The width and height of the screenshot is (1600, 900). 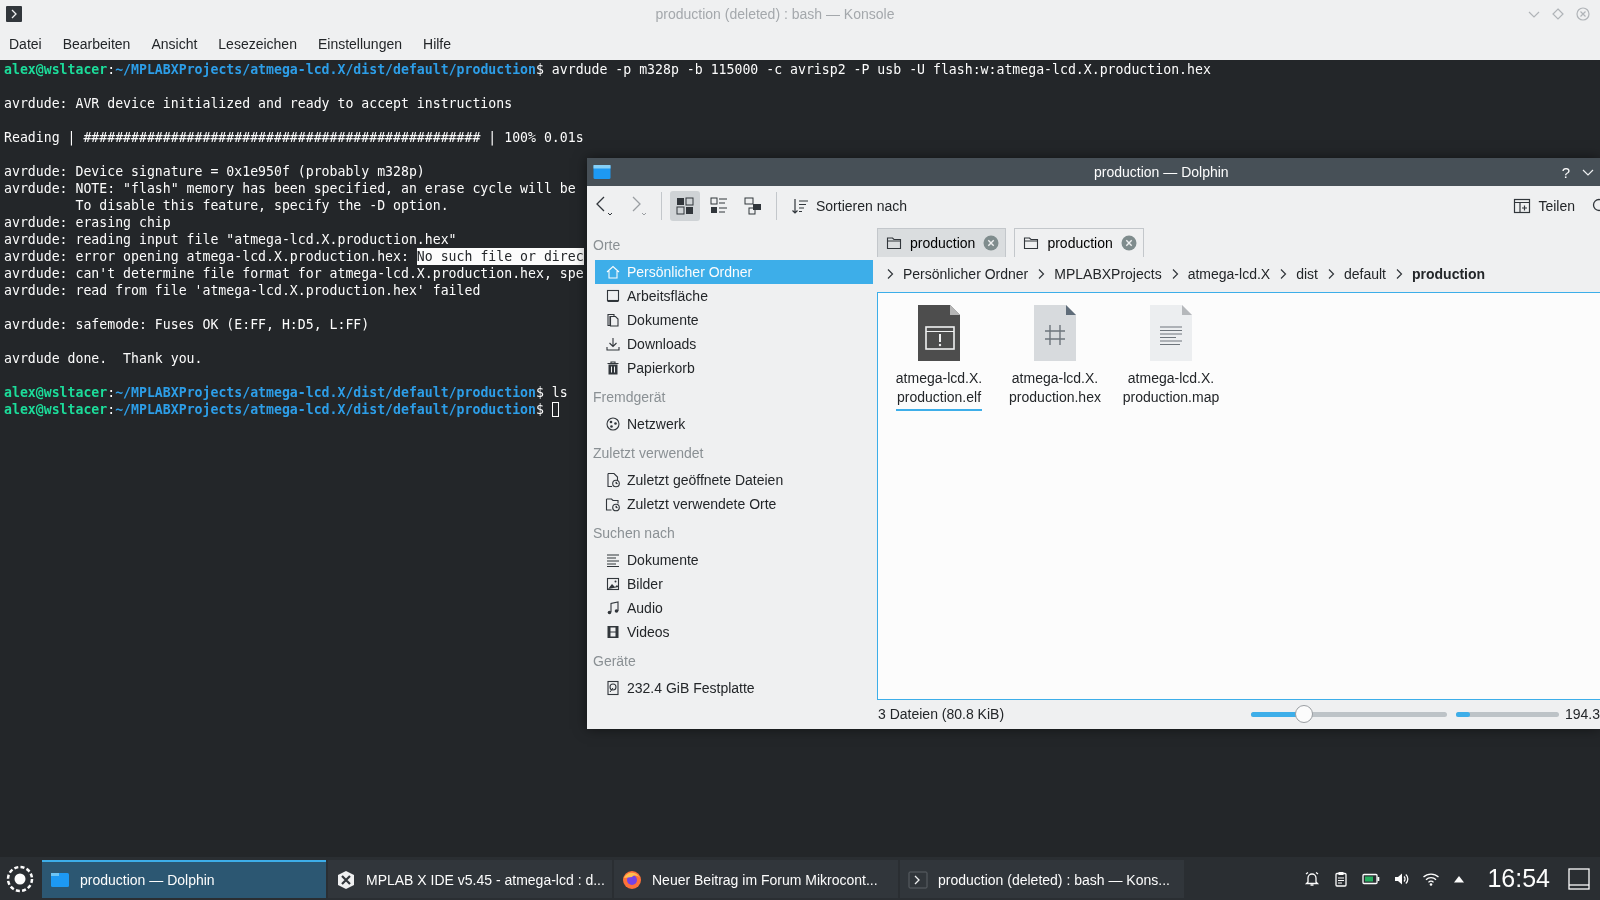 I want to click on terminal-text: avrdude: error opening atmega-lcd.X.production.hex:, so click(x=207, y=256).